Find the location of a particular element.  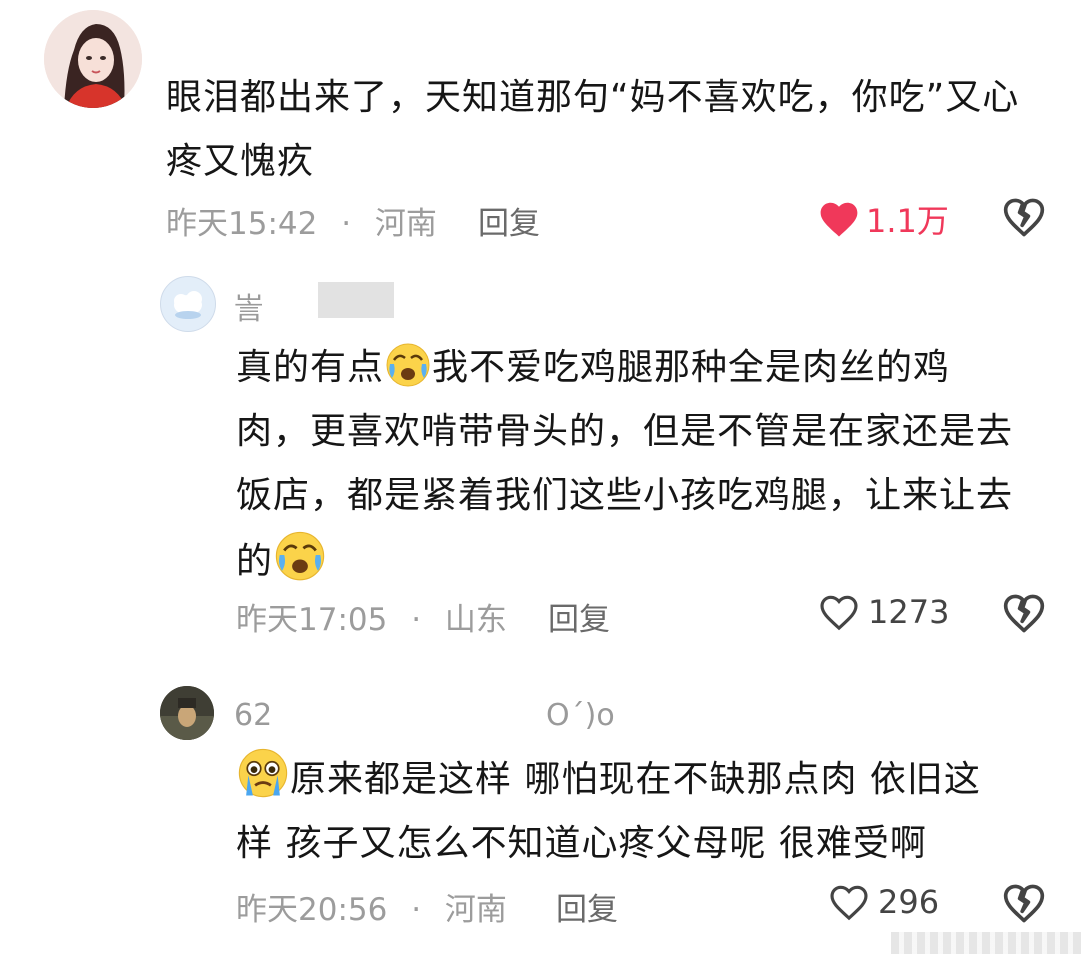

like-count: 1.1万 is located at coordinates (907, 221).